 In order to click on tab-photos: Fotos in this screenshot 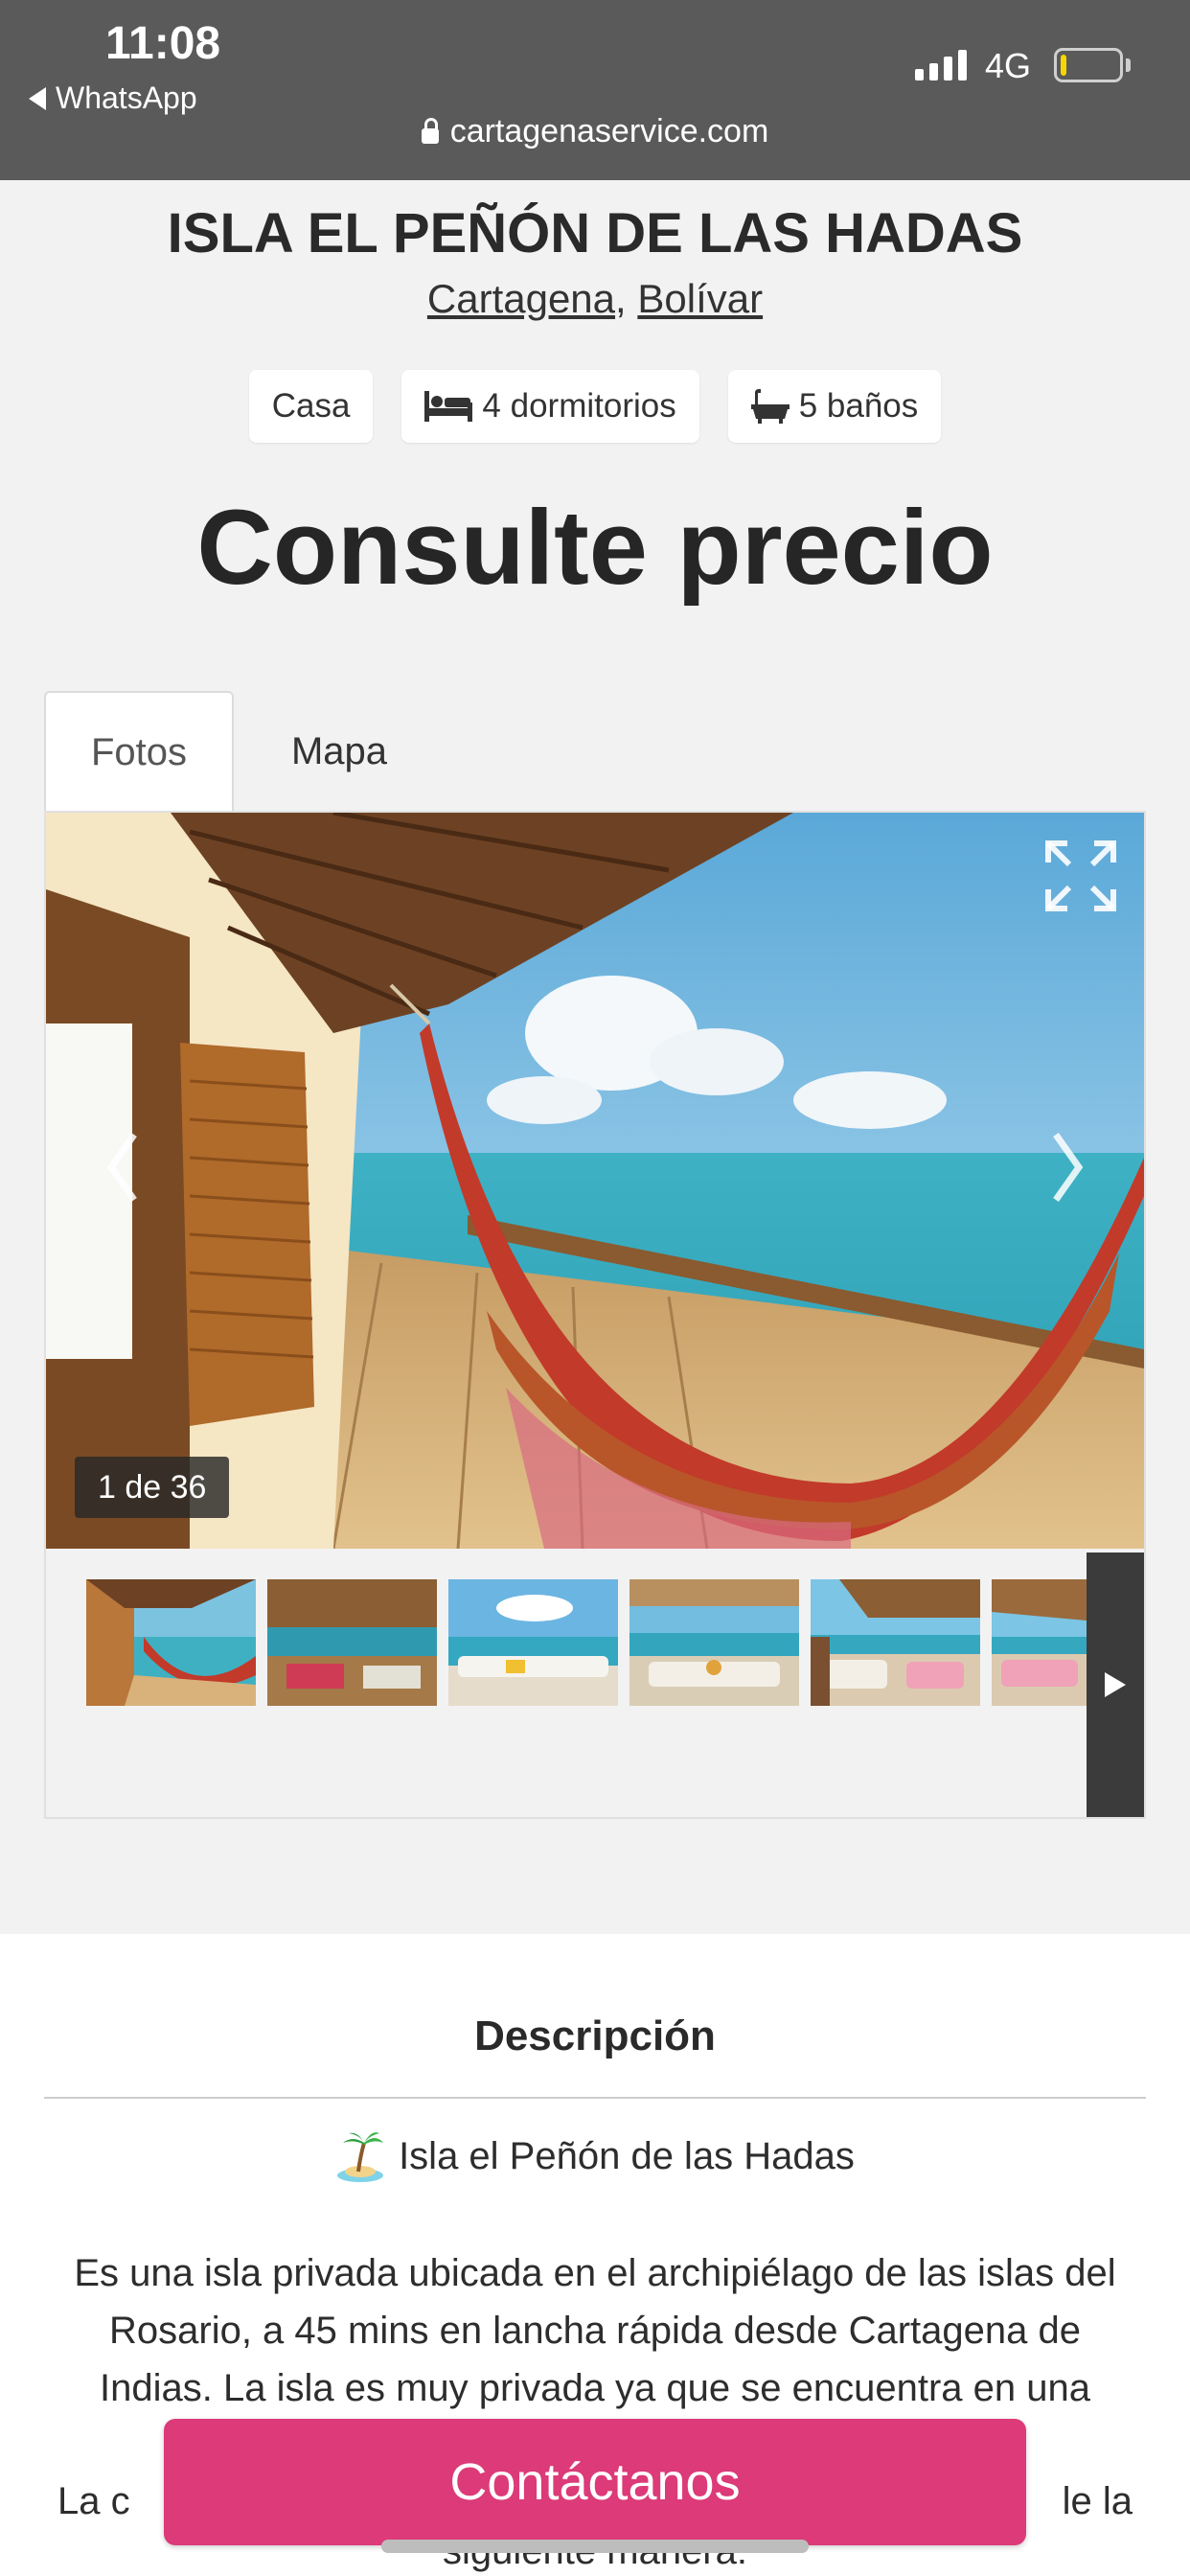, I will do `click(139, 751)`.